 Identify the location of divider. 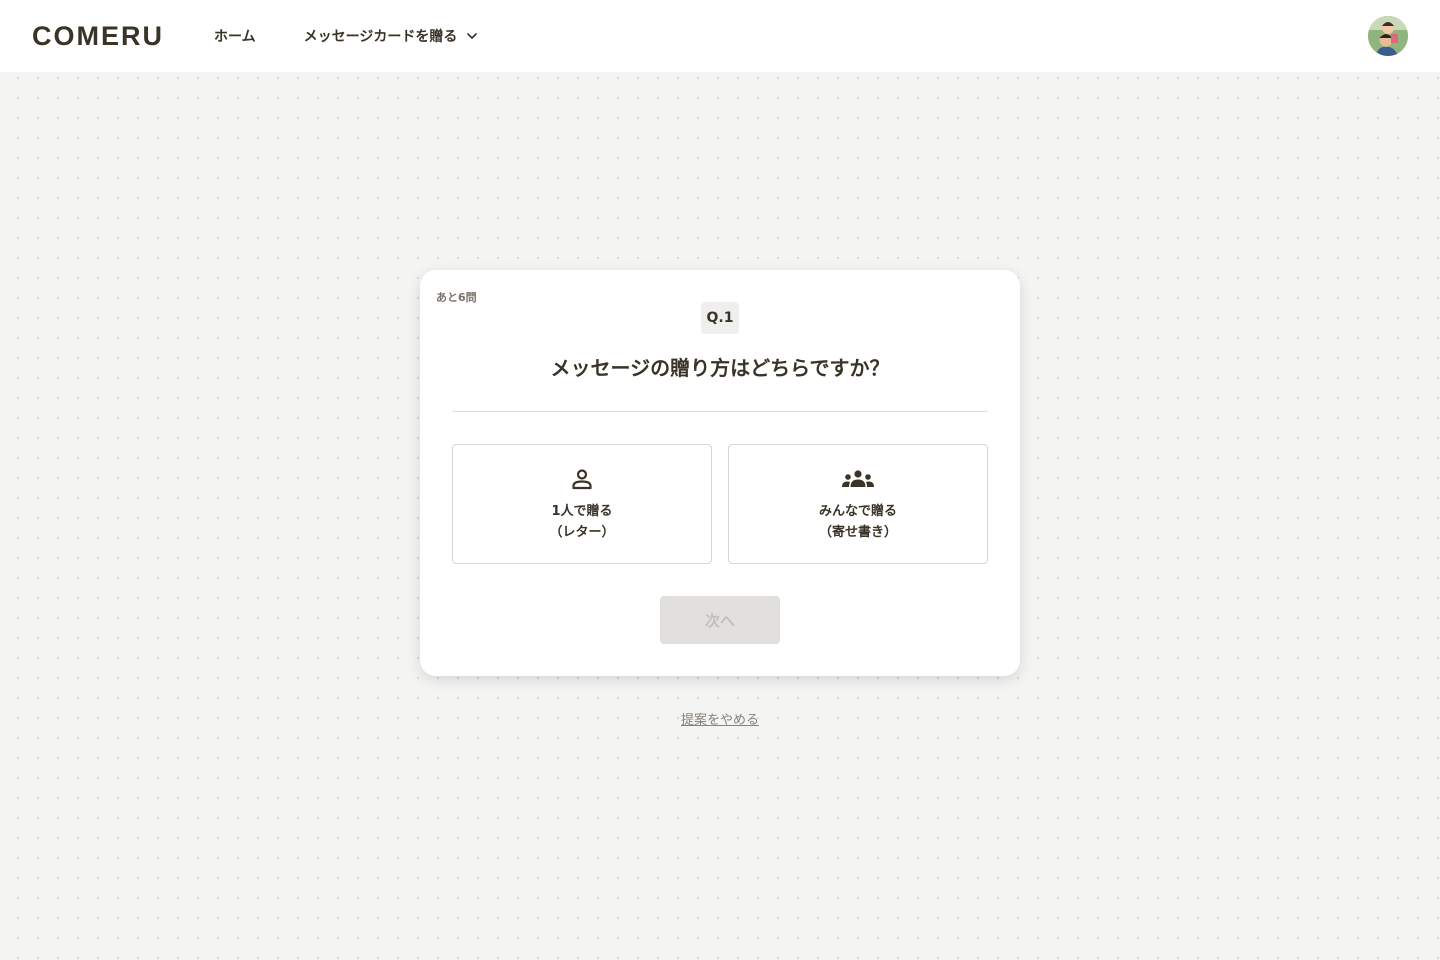
(720, 411).